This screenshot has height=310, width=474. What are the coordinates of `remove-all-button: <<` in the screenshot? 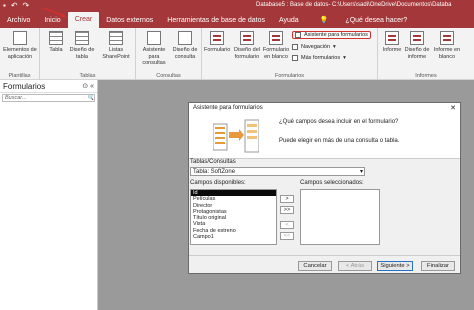 It's located at (287, 236).